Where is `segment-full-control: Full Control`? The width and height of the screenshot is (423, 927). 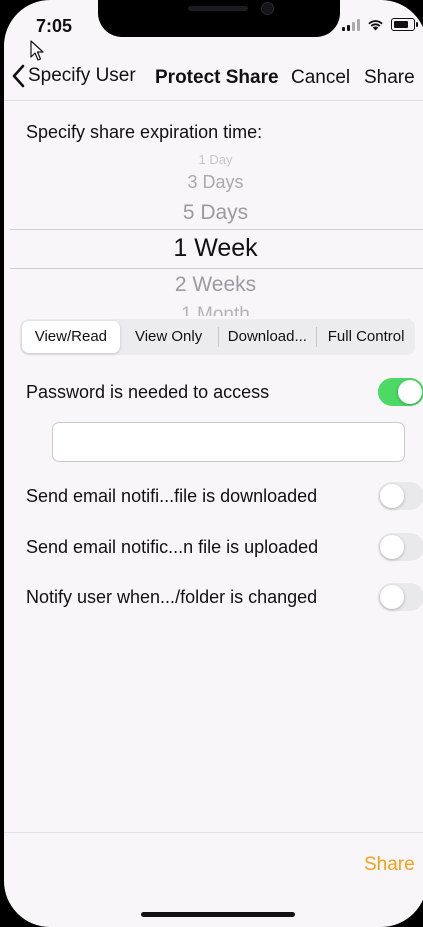
segment-full-control: Full Control is located at coordinates (366, 337).